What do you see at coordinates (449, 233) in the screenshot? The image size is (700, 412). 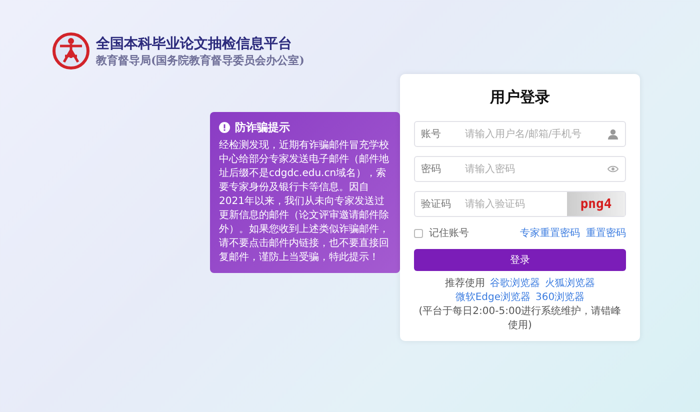 I see `remember-label: 记住账号` at bounding box center [449, 233].